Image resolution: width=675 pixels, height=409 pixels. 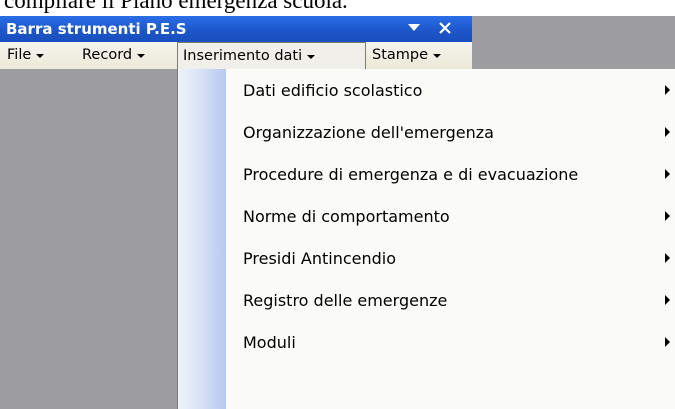 I want to click on toolbar-options-dropdown-icon, so click(x=414, y=28).